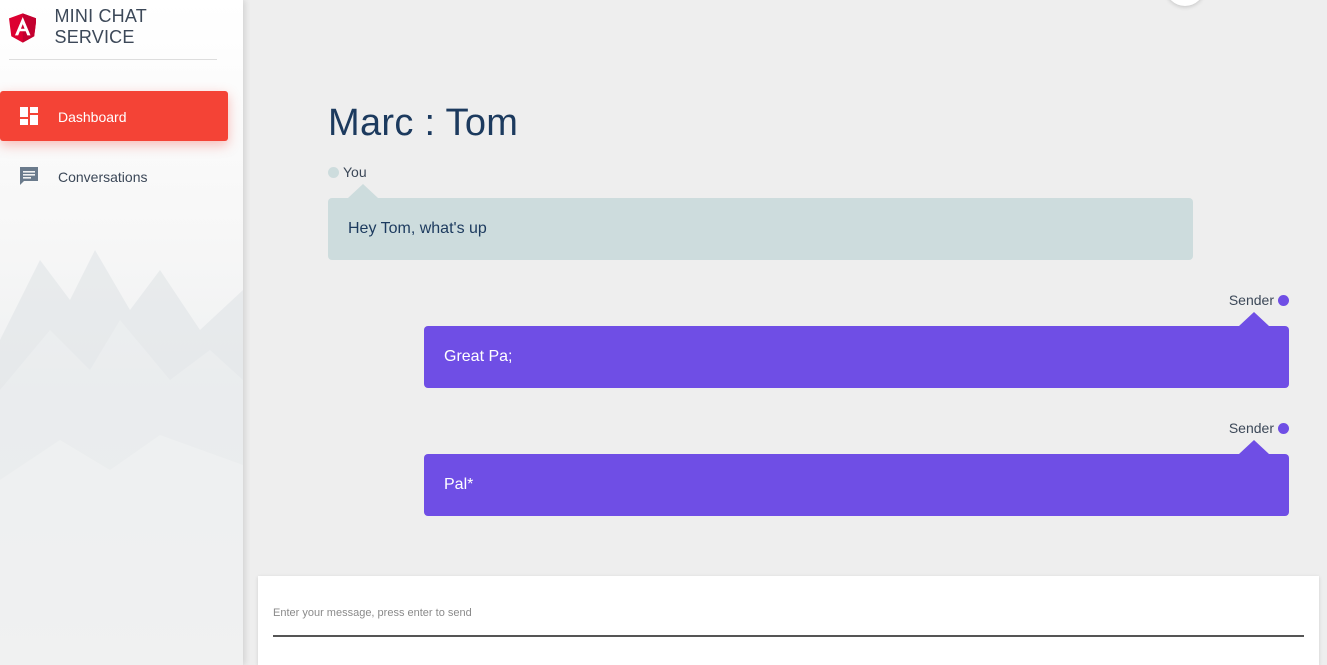 The width and height of the screenshot is (1327, 665). Describe the element at coordinates (23, 27) in the screenshot. I see `angular-logo-icon` at that location.